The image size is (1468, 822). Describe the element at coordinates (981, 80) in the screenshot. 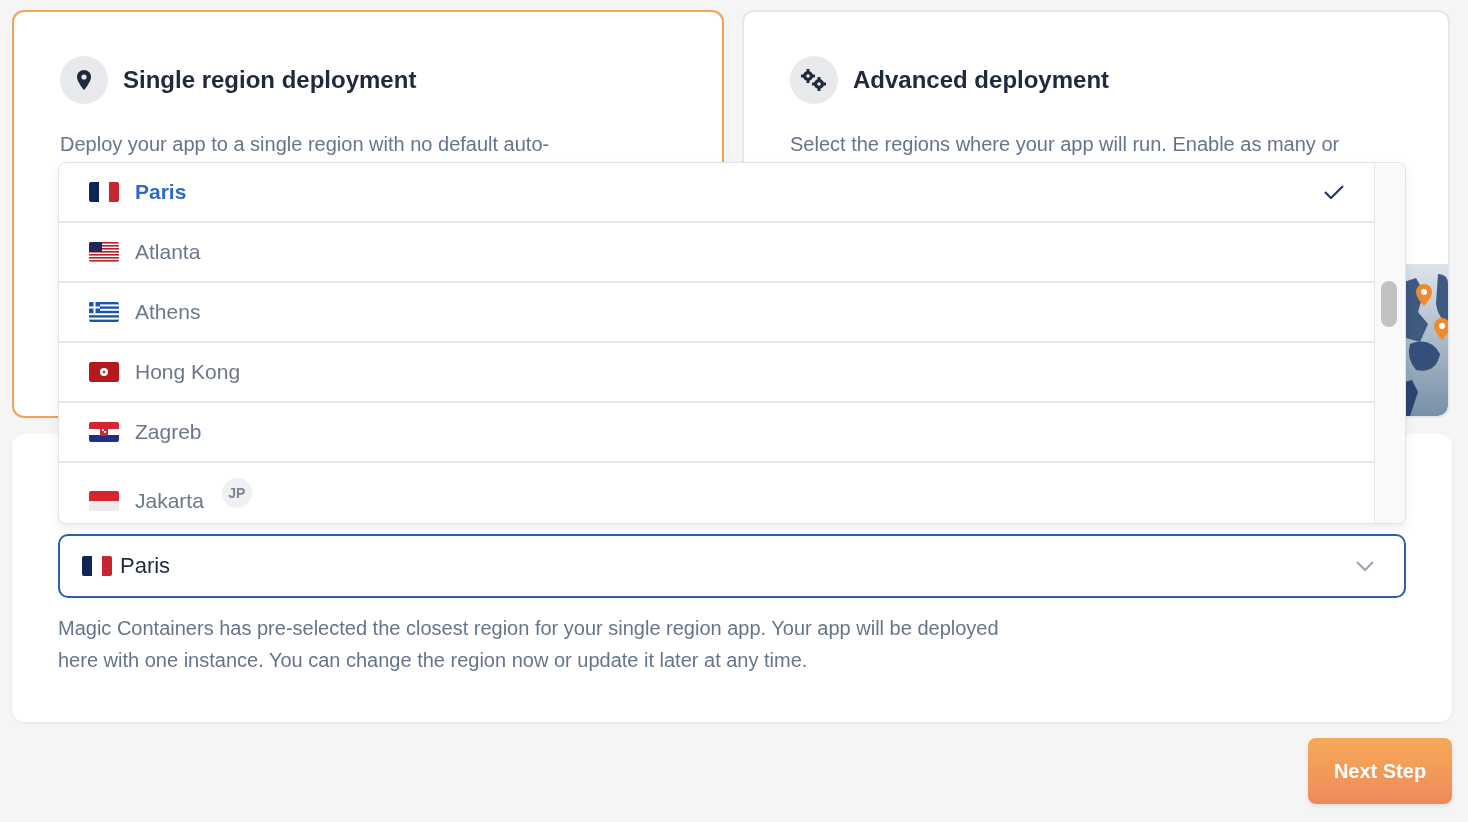

I see `card-title: Advanced deployment` at that location.